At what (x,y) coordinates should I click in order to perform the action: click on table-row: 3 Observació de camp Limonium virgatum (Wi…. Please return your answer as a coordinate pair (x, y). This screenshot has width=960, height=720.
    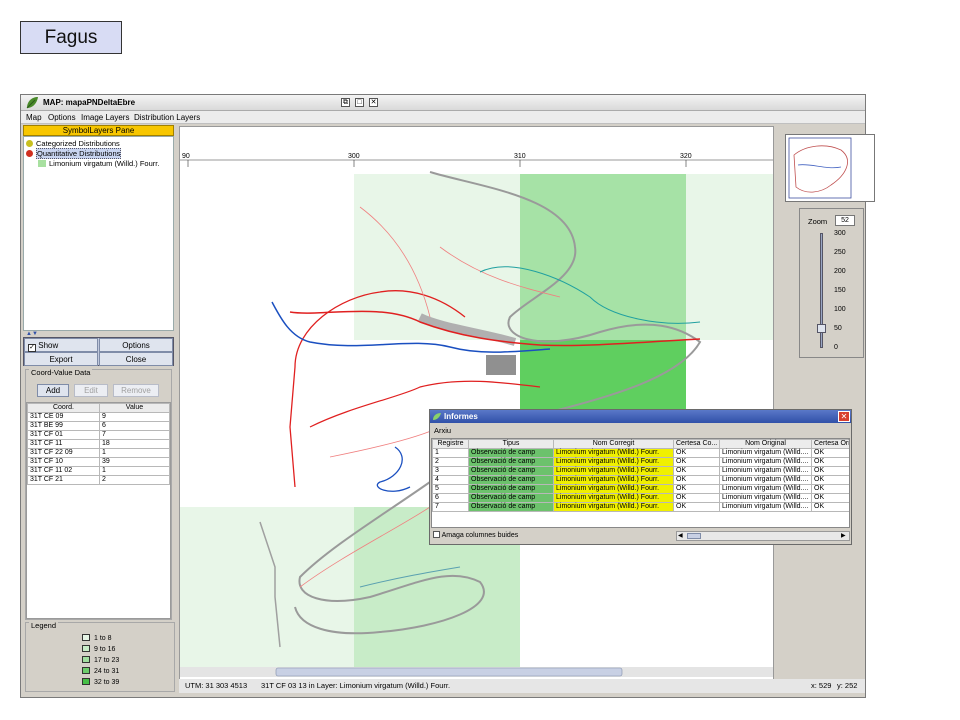
    Looking at the image, I should click on (640, 471).